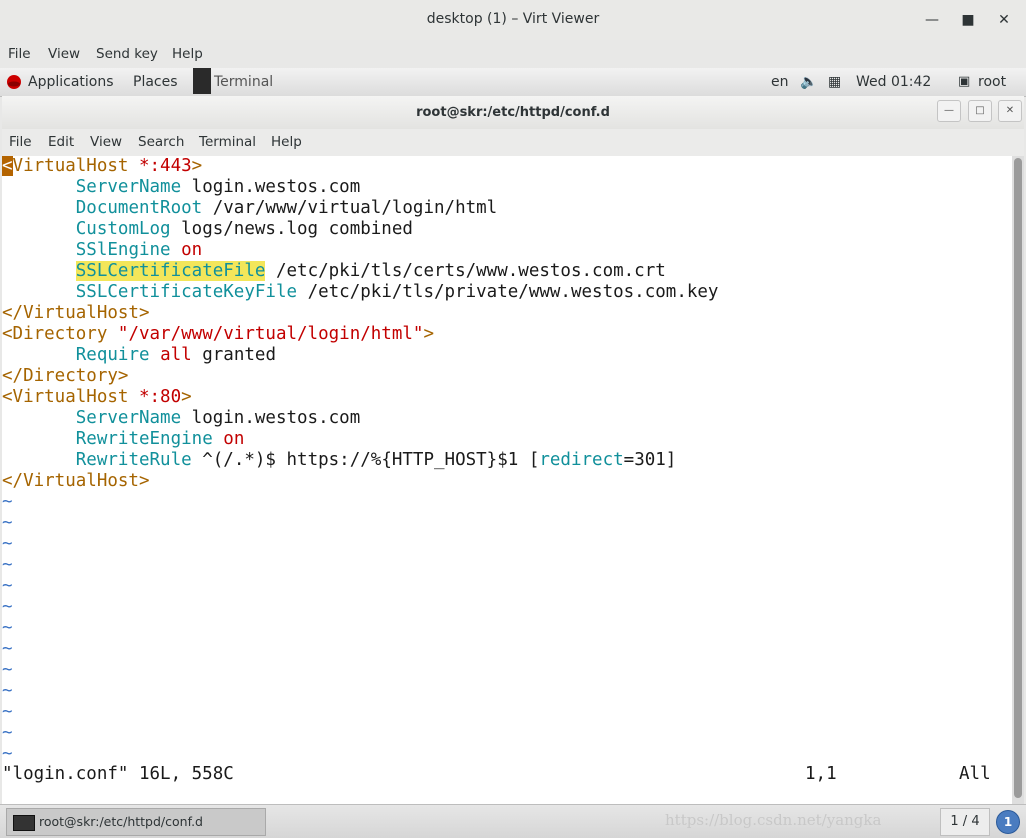 Image resolution: width=1026 pixels, height=838 pixels. I want to click on code-token: SSlEngine, so click(123, 250).